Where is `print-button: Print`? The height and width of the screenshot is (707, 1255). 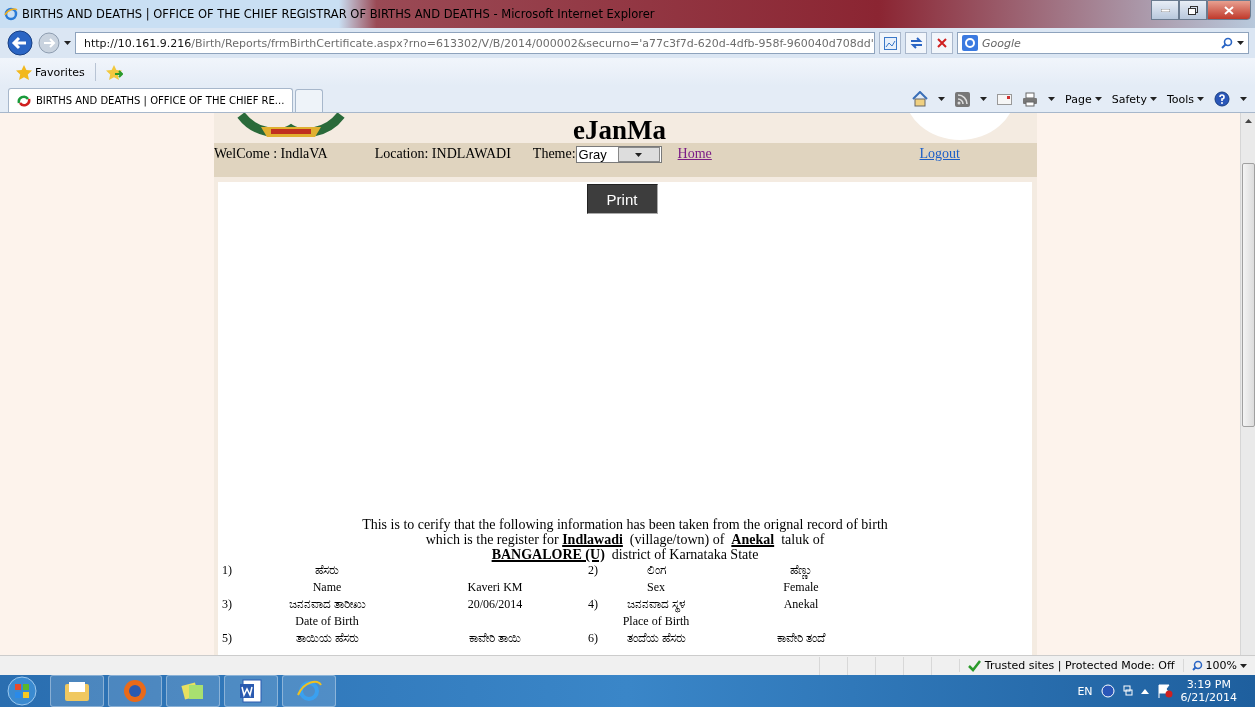 print-button: Print is located at coordinates (622, 199).